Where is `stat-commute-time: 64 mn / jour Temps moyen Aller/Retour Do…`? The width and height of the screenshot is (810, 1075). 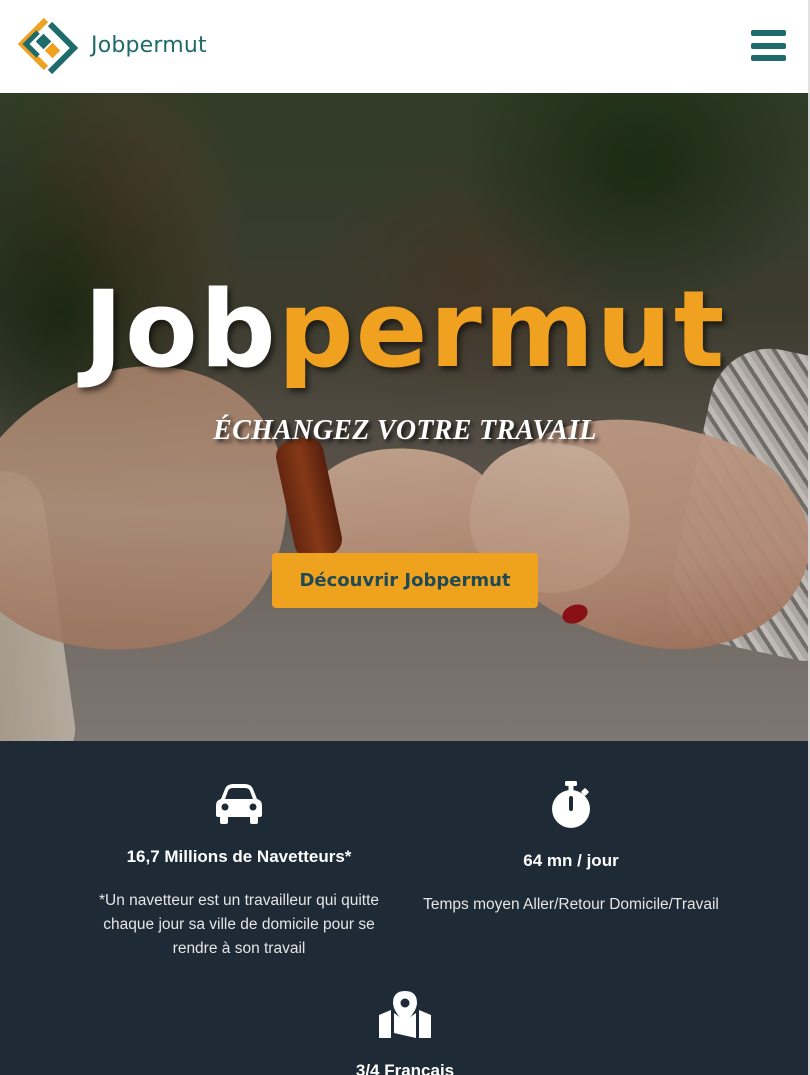 stat-commute-time: 64 mn / jour Temps moyen Aller/Retour Do… is located at coordinates (571, 849).